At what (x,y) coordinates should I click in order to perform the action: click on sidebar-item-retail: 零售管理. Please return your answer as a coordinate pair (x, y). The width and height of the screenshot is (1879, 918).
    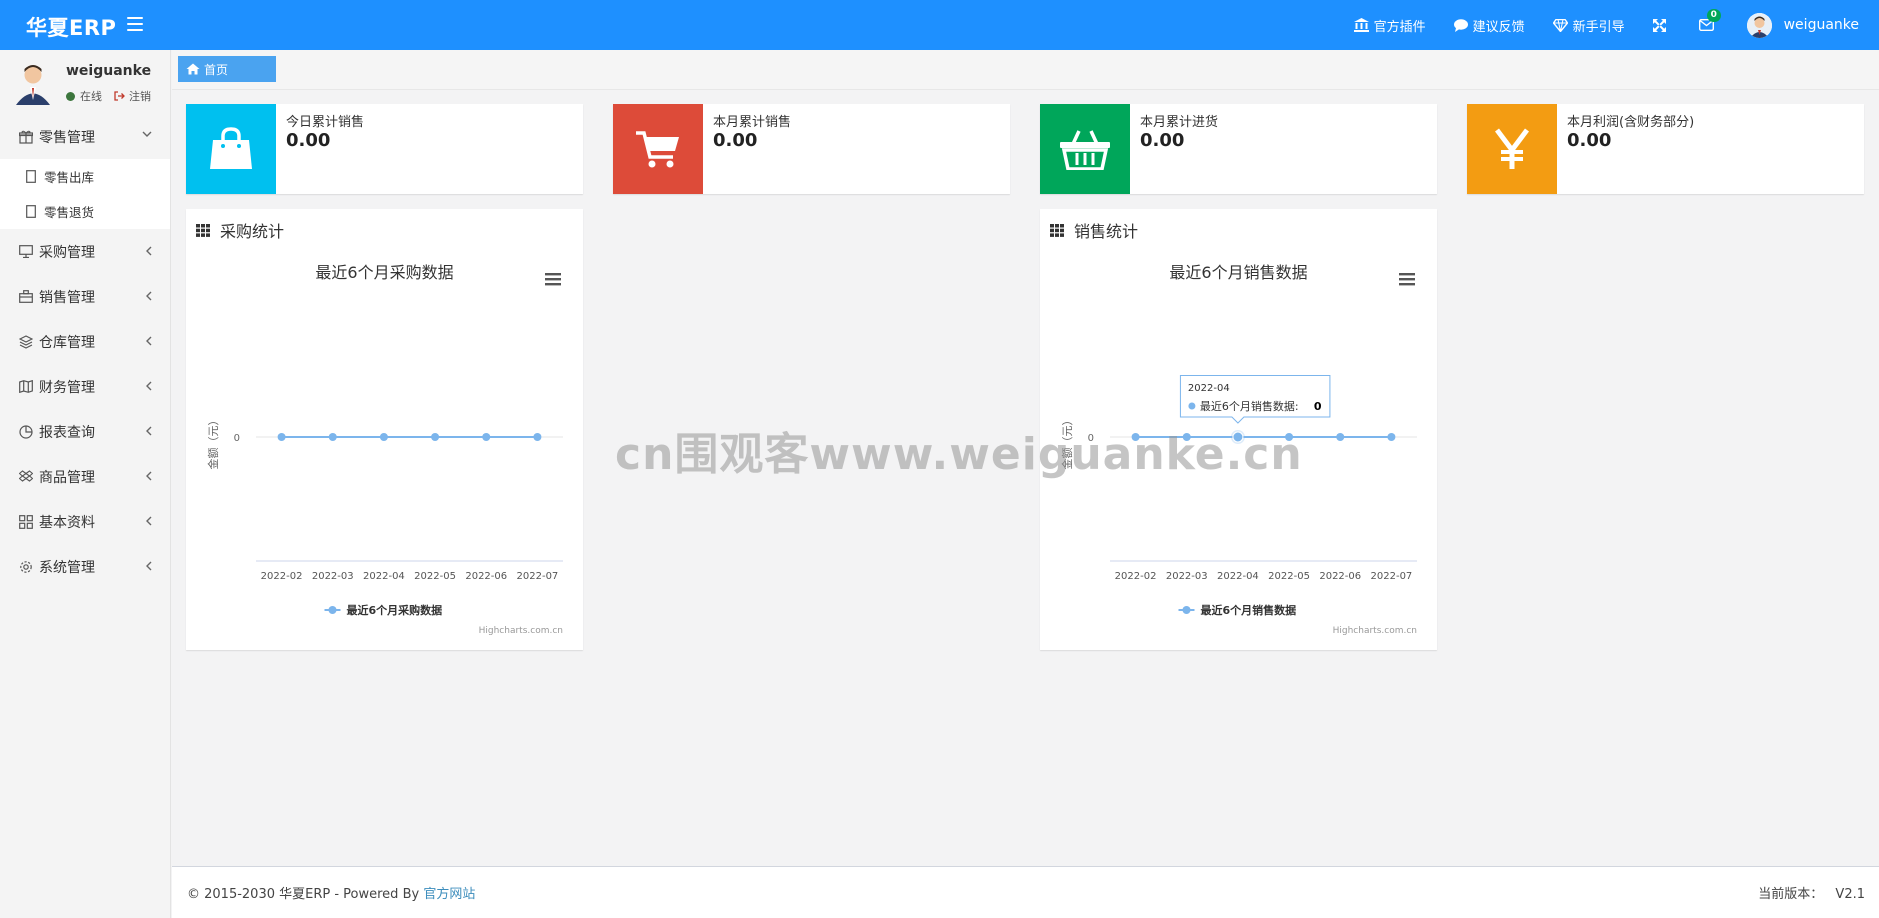
    Looking at the image, I should click on (85, 136).